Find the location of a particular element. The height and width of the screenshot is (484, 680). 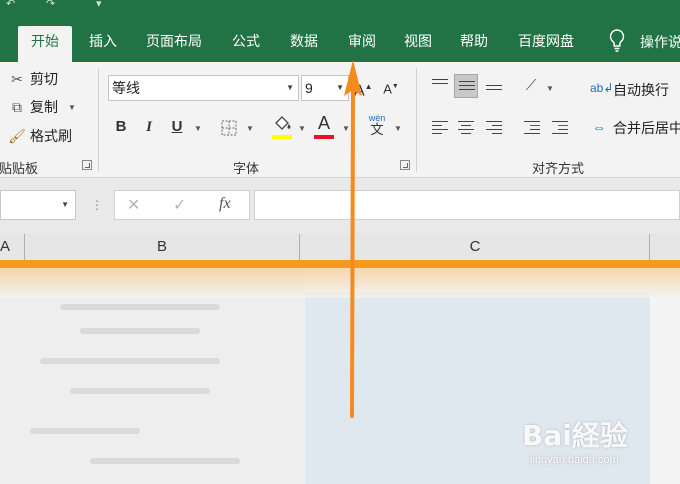

clipboard-group-label: 贴贴板 is located at coordinates (19, 168).